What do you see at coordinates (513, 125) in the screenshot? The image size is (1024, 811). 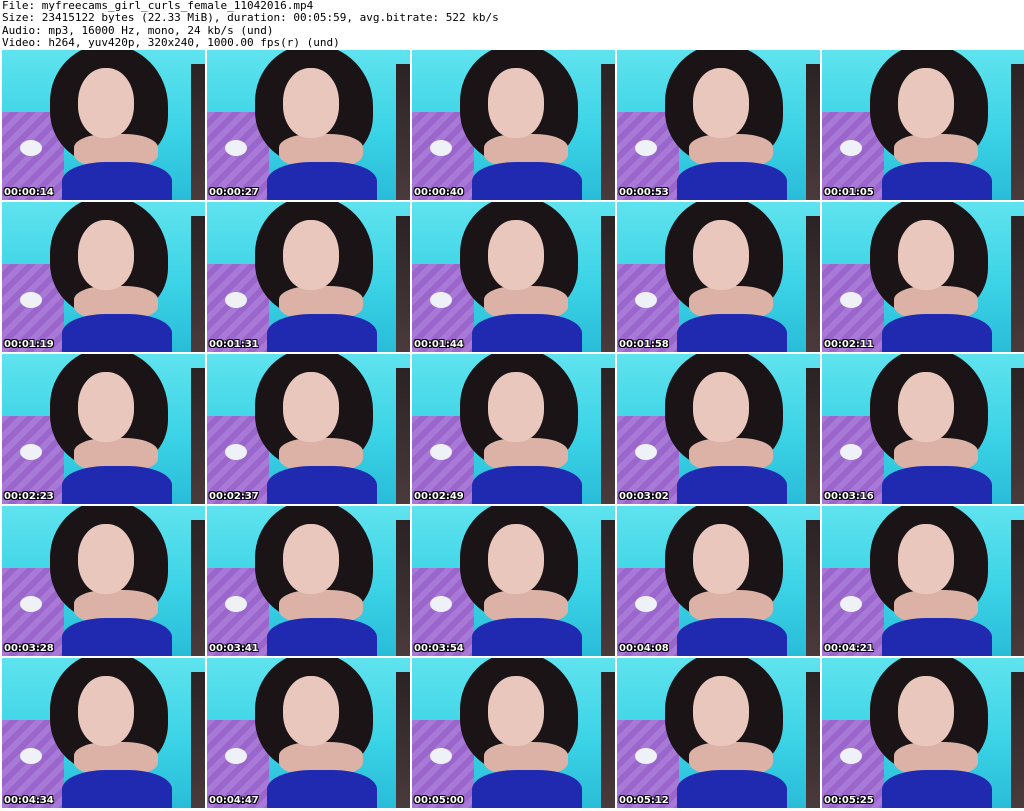 I see `video-frame-thumbnail: 00:00:40` at bounding box center [513, 125].